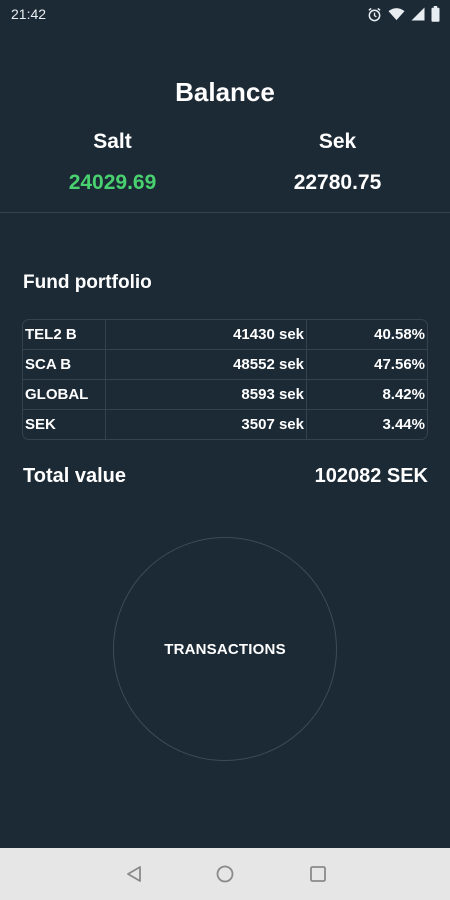 The image size is (450, 900). I want to click on salt-balance: Salt 24029.69, so click(112, 162).